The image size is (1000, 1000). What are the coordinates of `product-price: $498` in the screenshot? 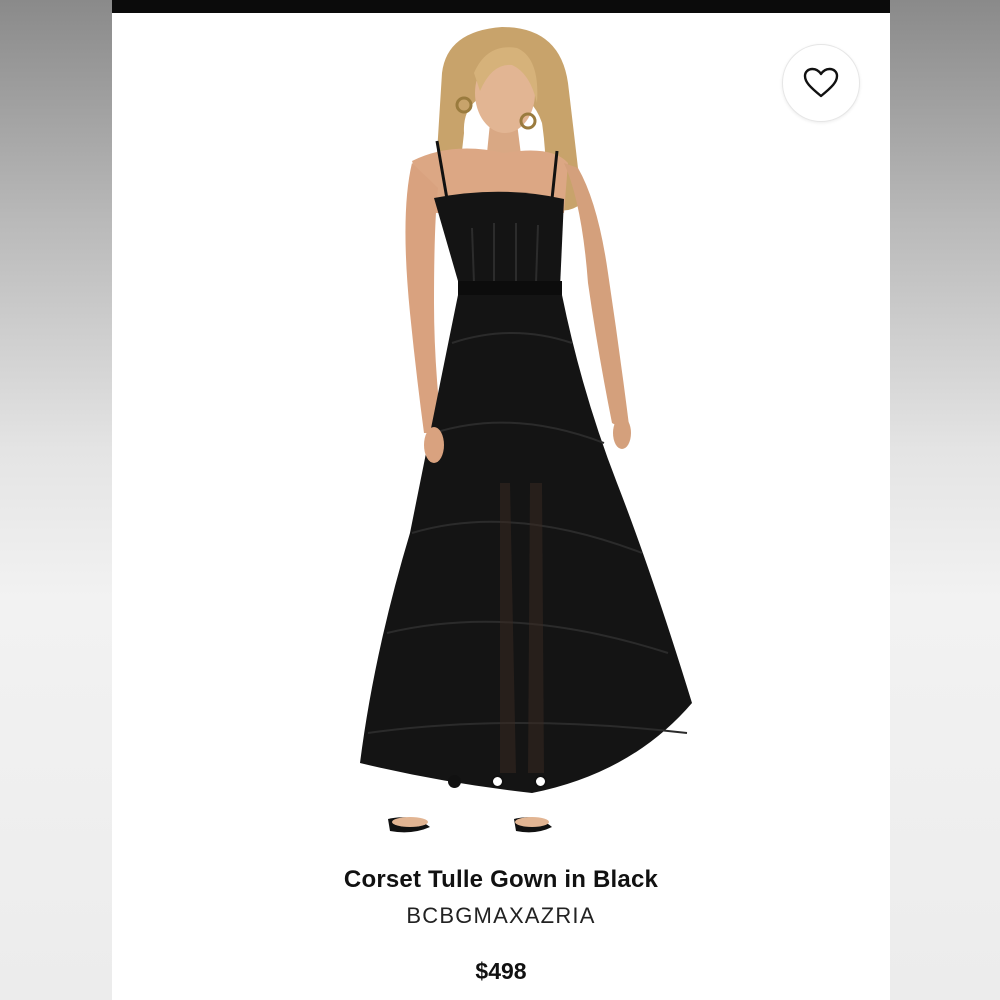 It's located at (501, 971).